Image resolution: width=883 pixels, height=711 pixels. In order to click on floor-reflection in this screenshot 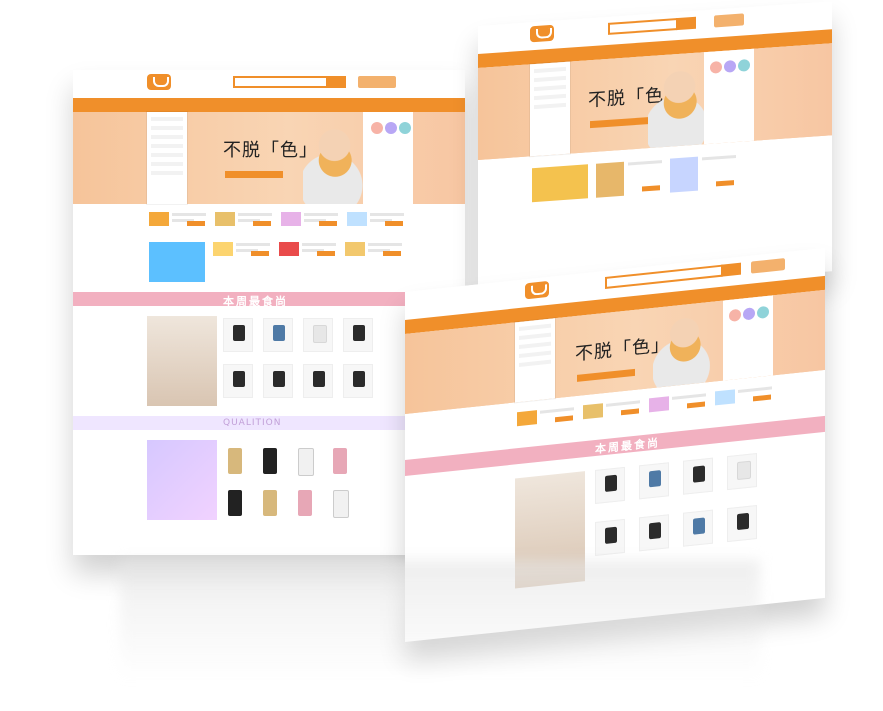, I will do `click(440, 620)`.